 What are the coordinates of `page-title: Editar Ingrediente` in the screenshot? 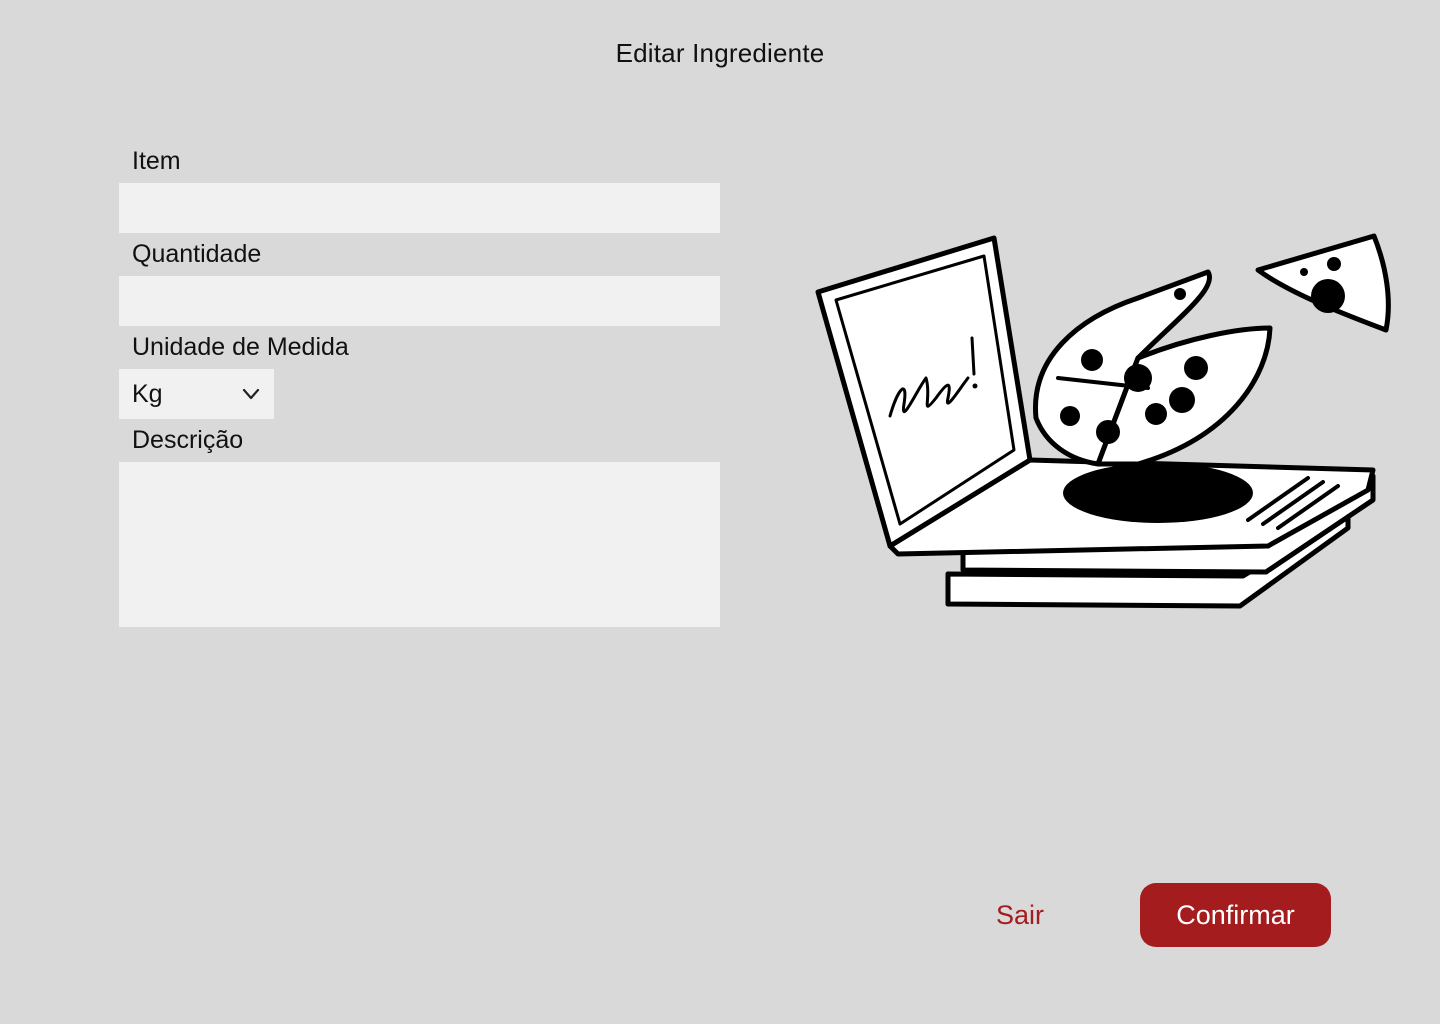 It's located at (720, 53).